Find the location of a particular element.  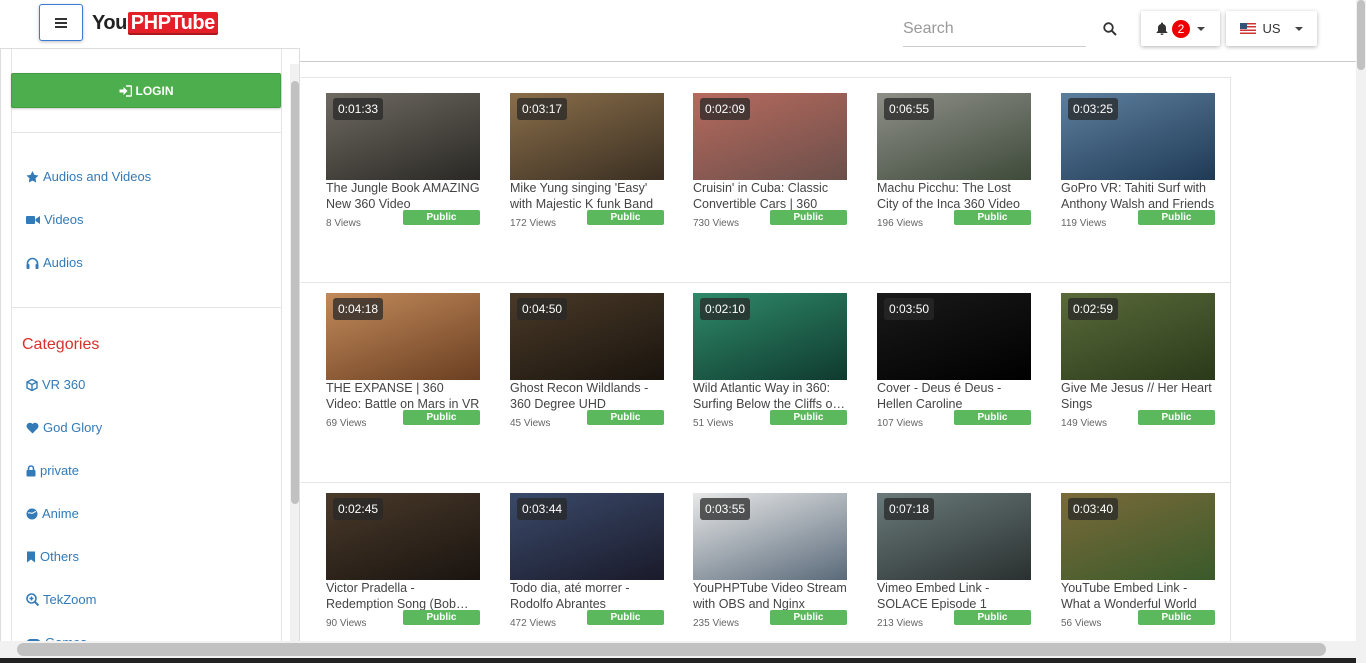

video-meta: 172 Views Public is located at coordinates (587, 220).